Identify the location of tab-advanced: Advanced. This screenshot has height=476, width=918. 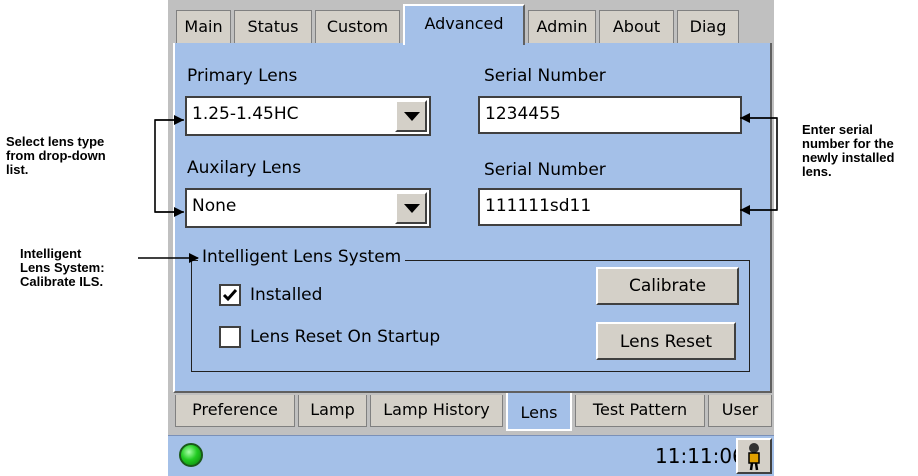
(464, 24).